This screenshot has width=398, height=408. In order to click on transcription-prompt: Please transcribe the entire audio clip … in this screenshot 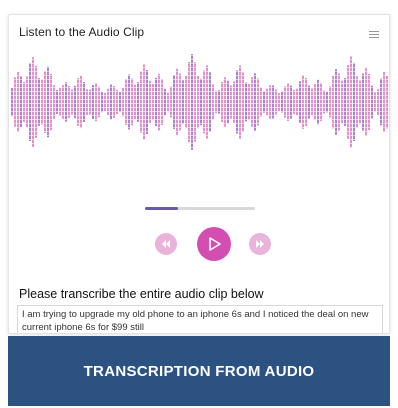, I will do `click(141, 294)`.